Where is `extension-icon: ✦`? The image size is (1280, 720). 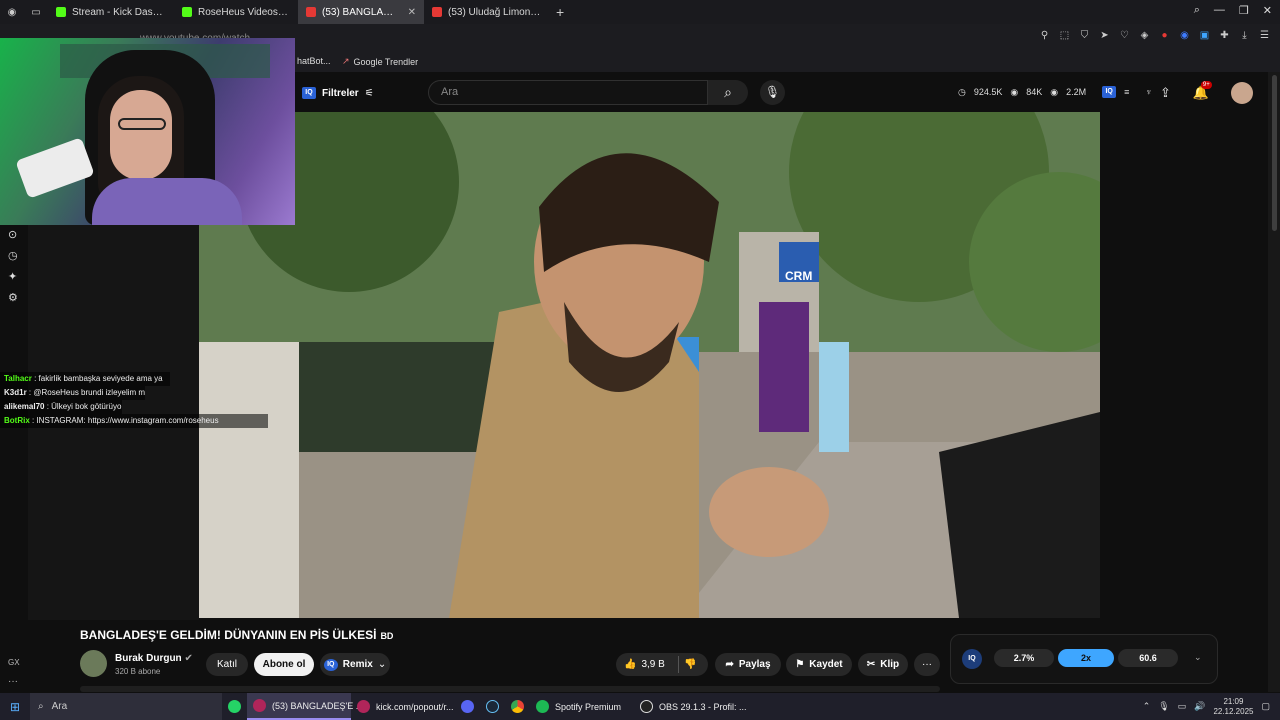 extension-icon: ✦ is located at coordinates (13, 276).